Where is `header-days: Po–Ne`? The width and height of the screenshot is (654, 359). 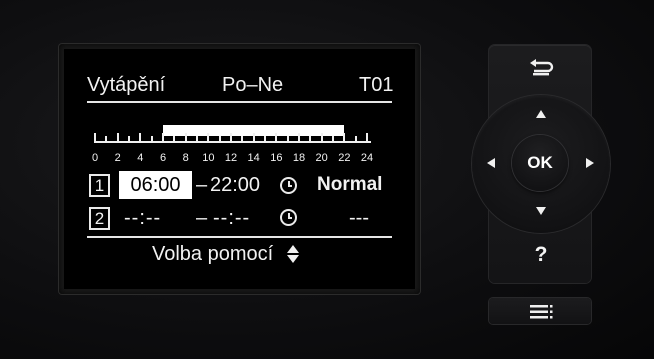
header-days: Po–Ne is located at coordinates (253, 85).